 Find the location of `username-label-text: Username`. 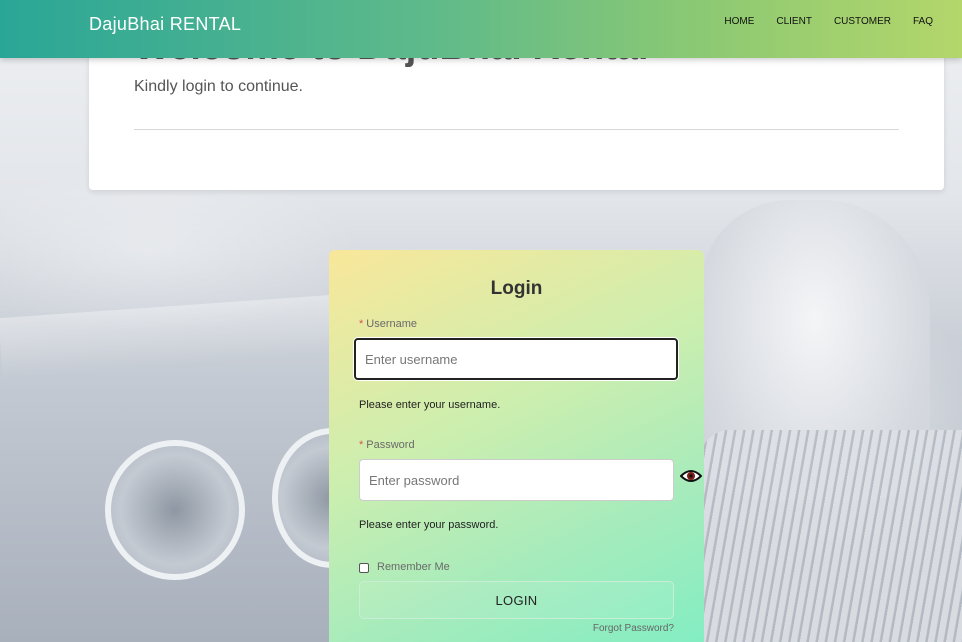

username-label-text: Username is located at coordinates (392, 324).